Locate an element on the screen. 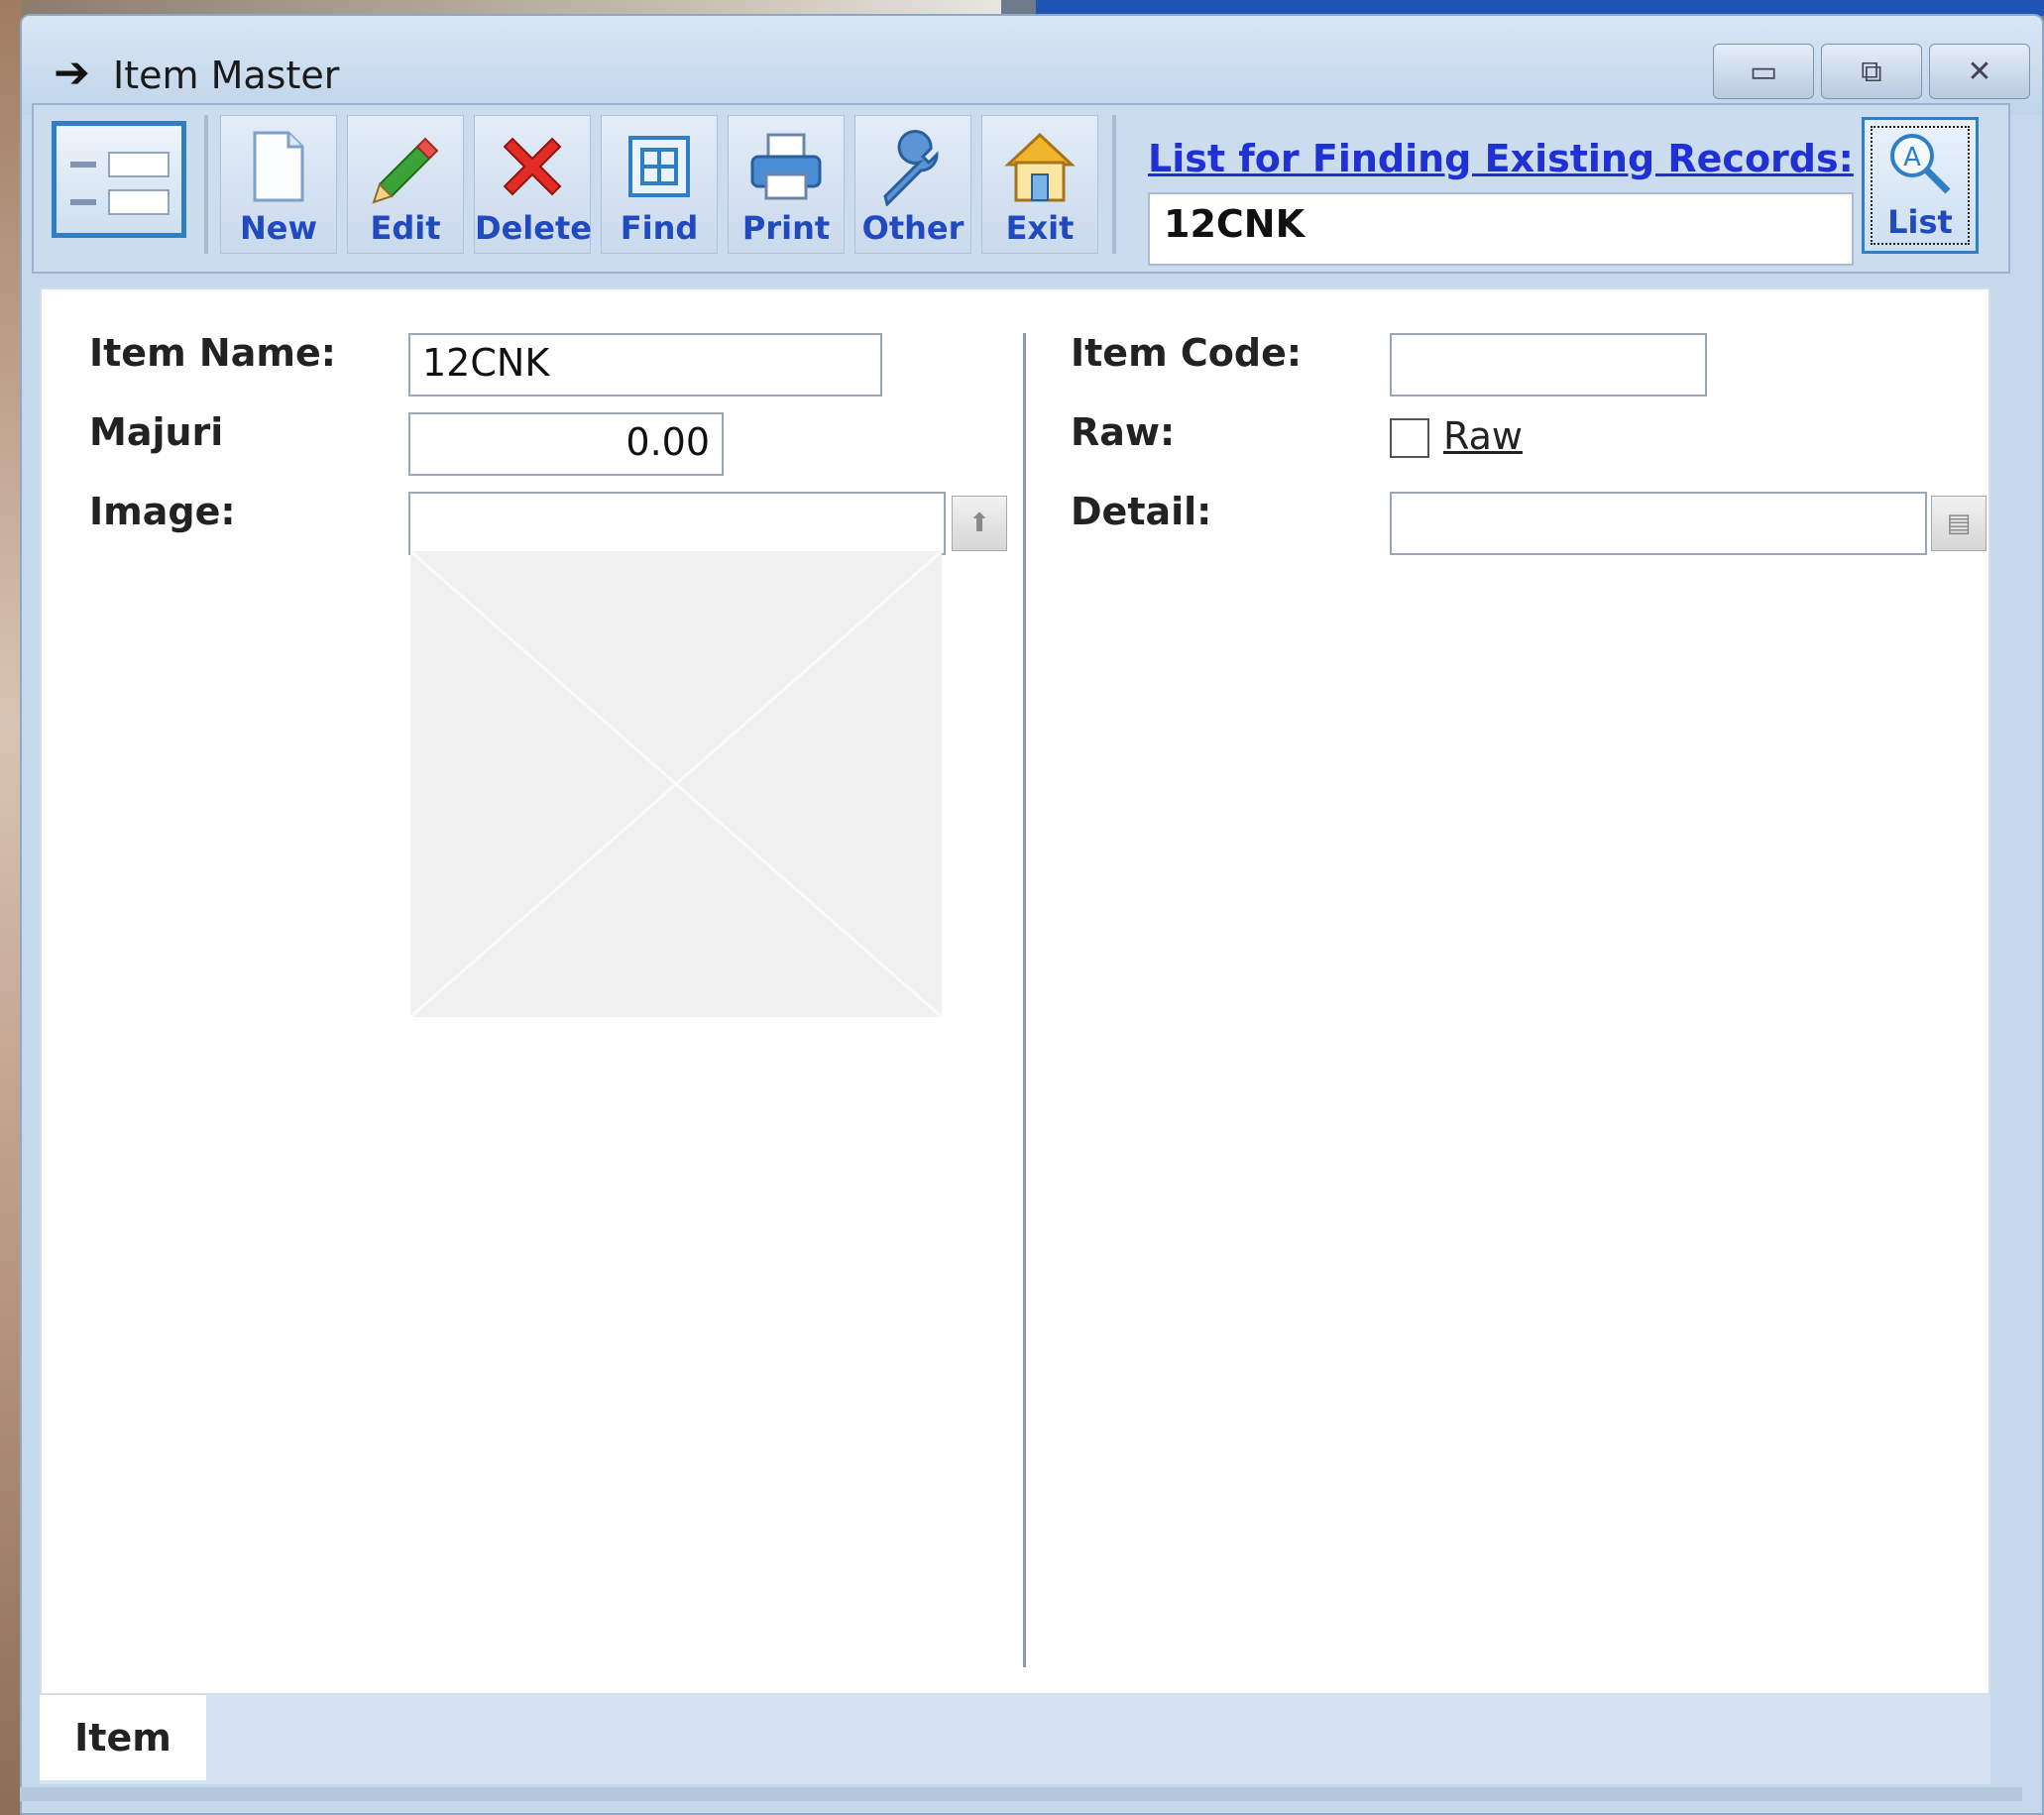  print-label: Print is located at coordinates (786, 228).